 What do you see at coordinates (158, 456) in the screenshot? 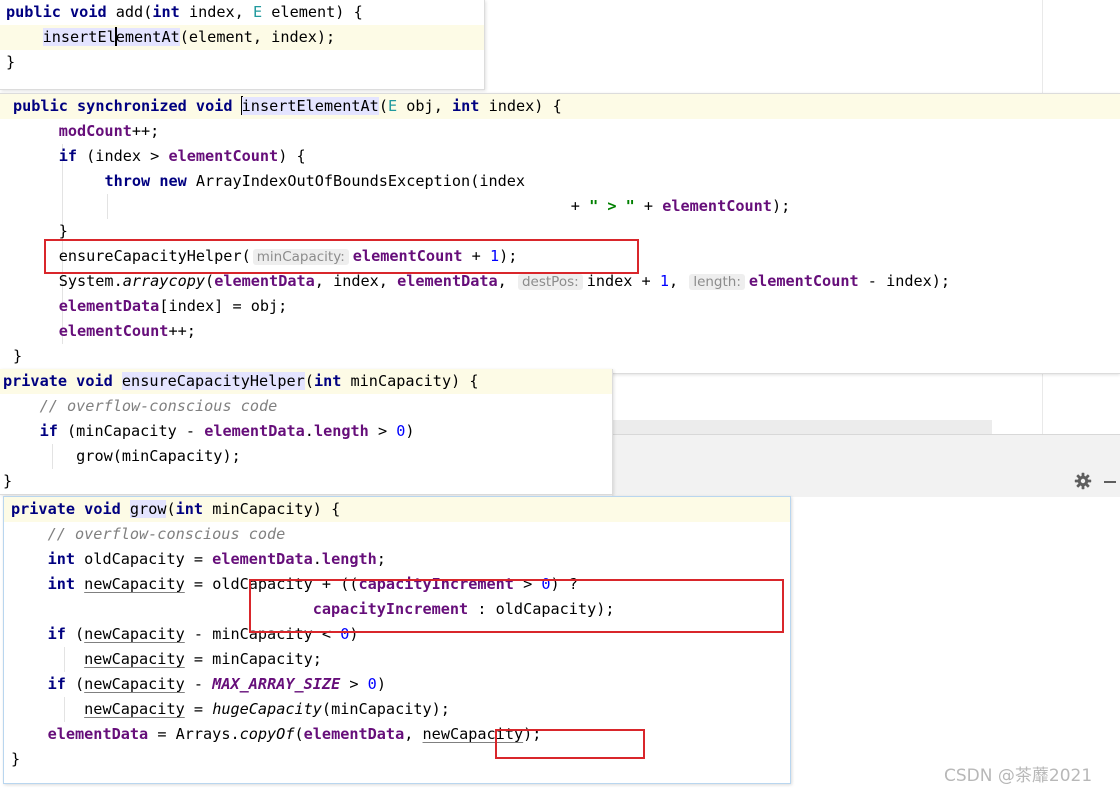
I see `code-line: grow(minCapacity);` at bounding box center [158, 456].